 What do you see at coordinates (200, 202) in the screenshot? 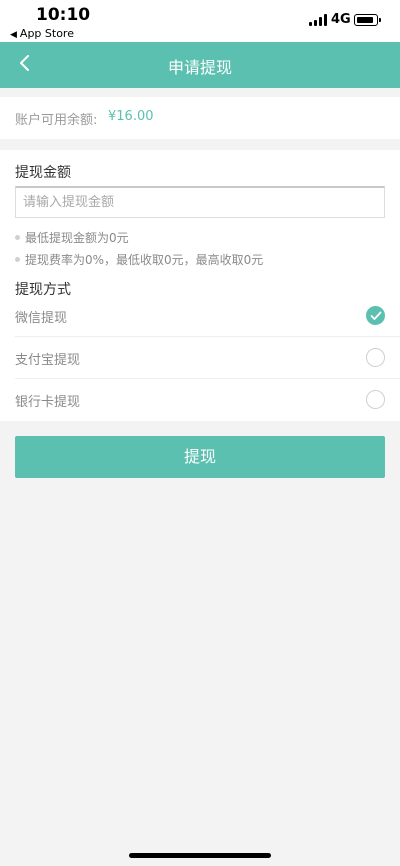
I see `amount-input` at bounding box center [200, 202].